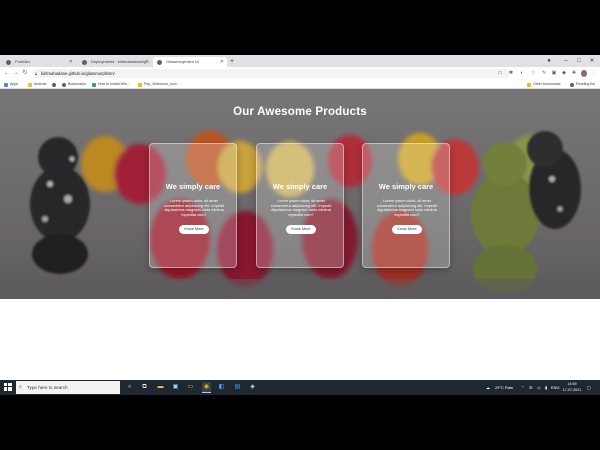 This screenshot has height=450, width=600. Describe the element at coordinates (175, 387) in the screenshot. I see `store-icon: ▣` at that location.